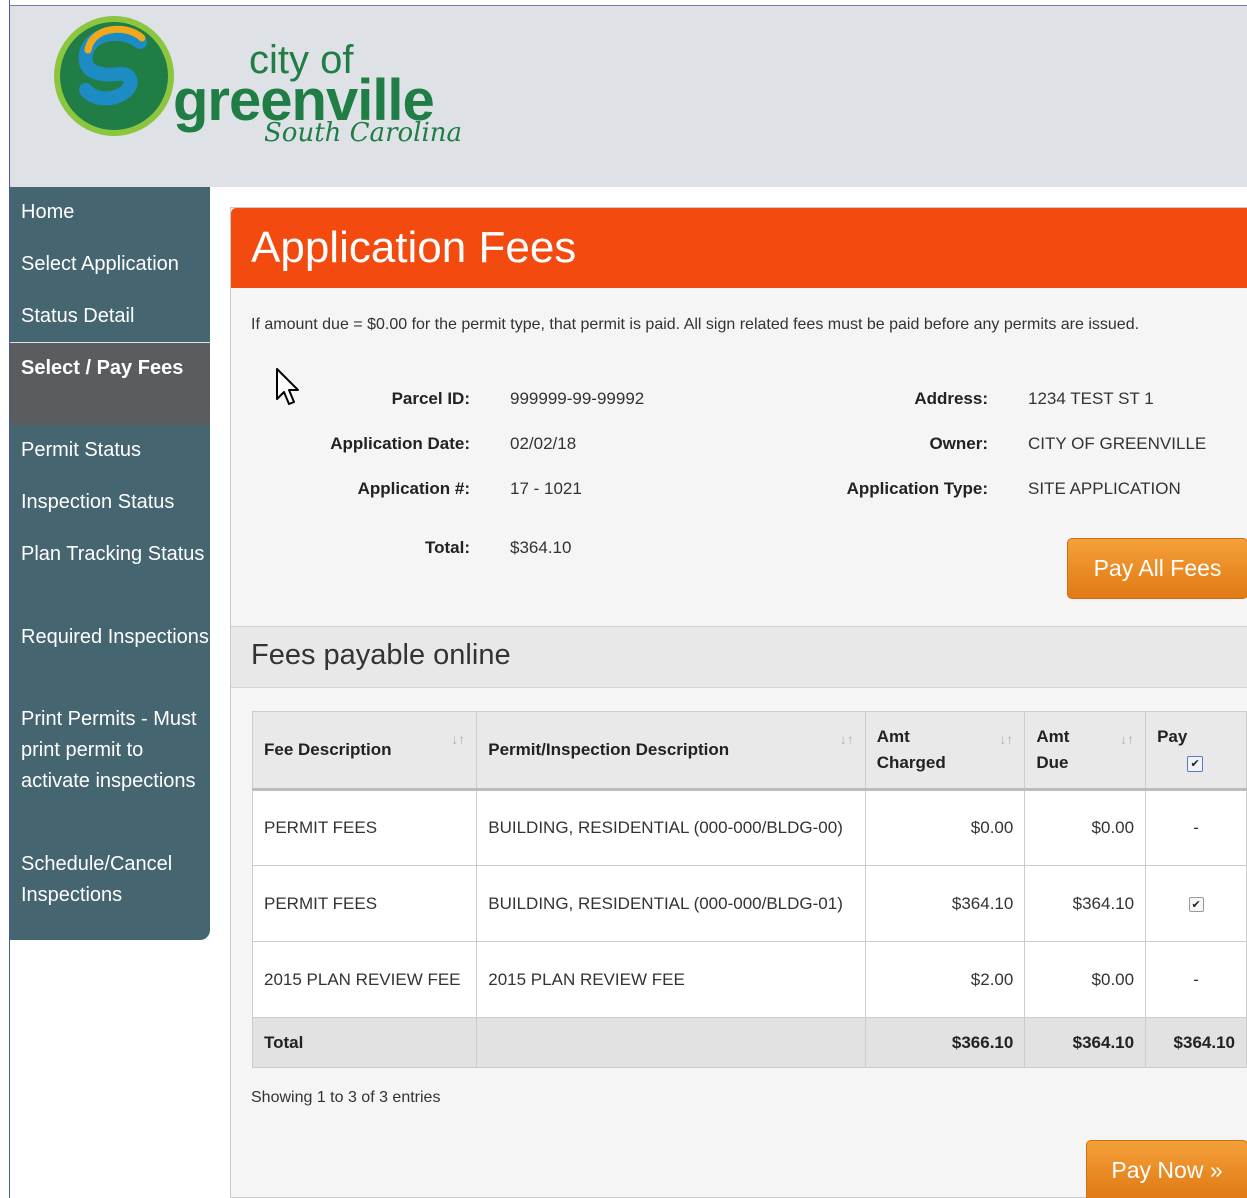 This screenshot has width=1247, height=1198. Describe the element at coordinates (951, 398) in the screenshot. I see `address-label: Address:` at that location.